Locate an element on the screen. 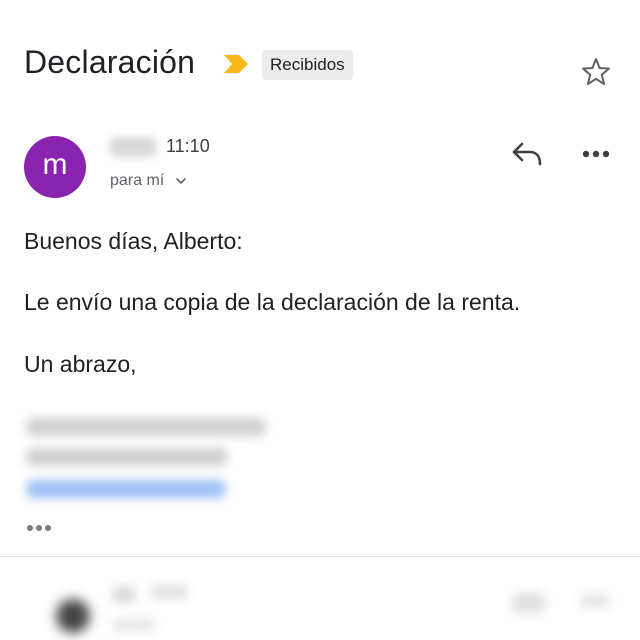 This screenshot has width=640, height=640. reply-icon is located at coordinates (527, 154).